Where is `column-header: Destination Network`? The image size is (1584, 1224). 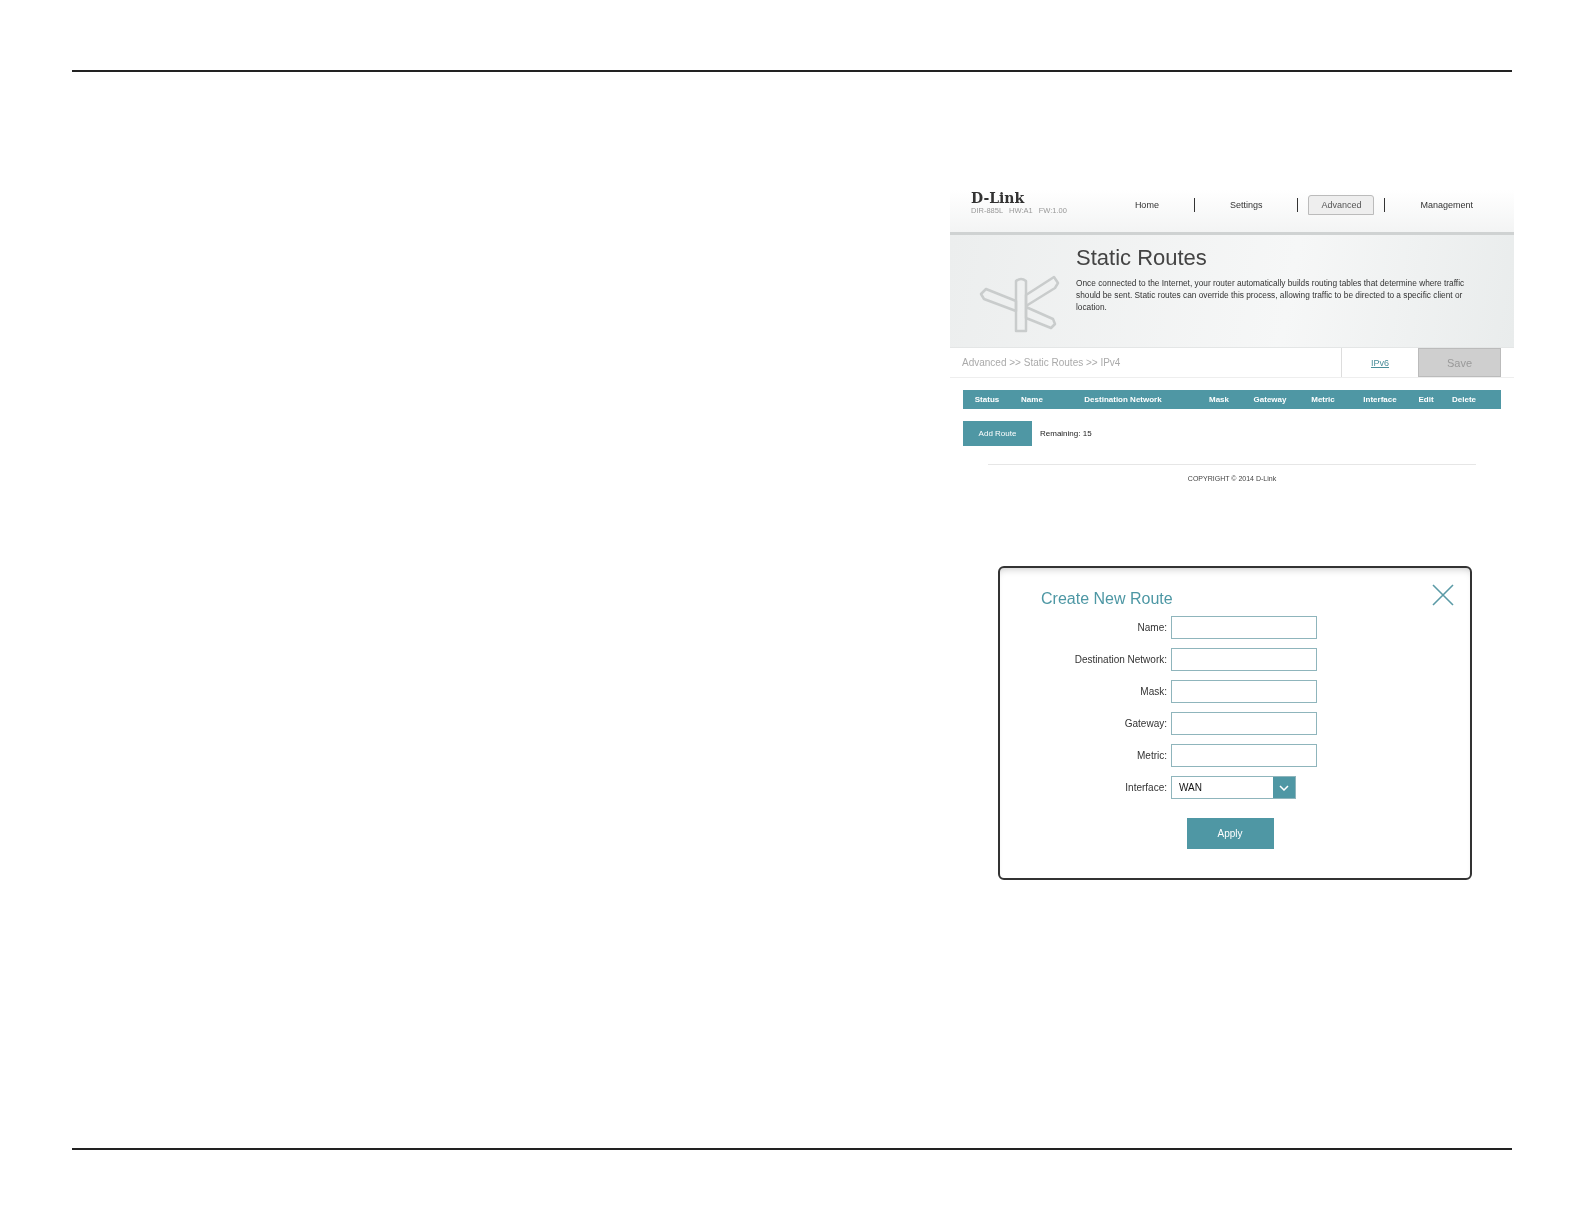 column-header: Destination Network is located at coordinates (1123, 399).